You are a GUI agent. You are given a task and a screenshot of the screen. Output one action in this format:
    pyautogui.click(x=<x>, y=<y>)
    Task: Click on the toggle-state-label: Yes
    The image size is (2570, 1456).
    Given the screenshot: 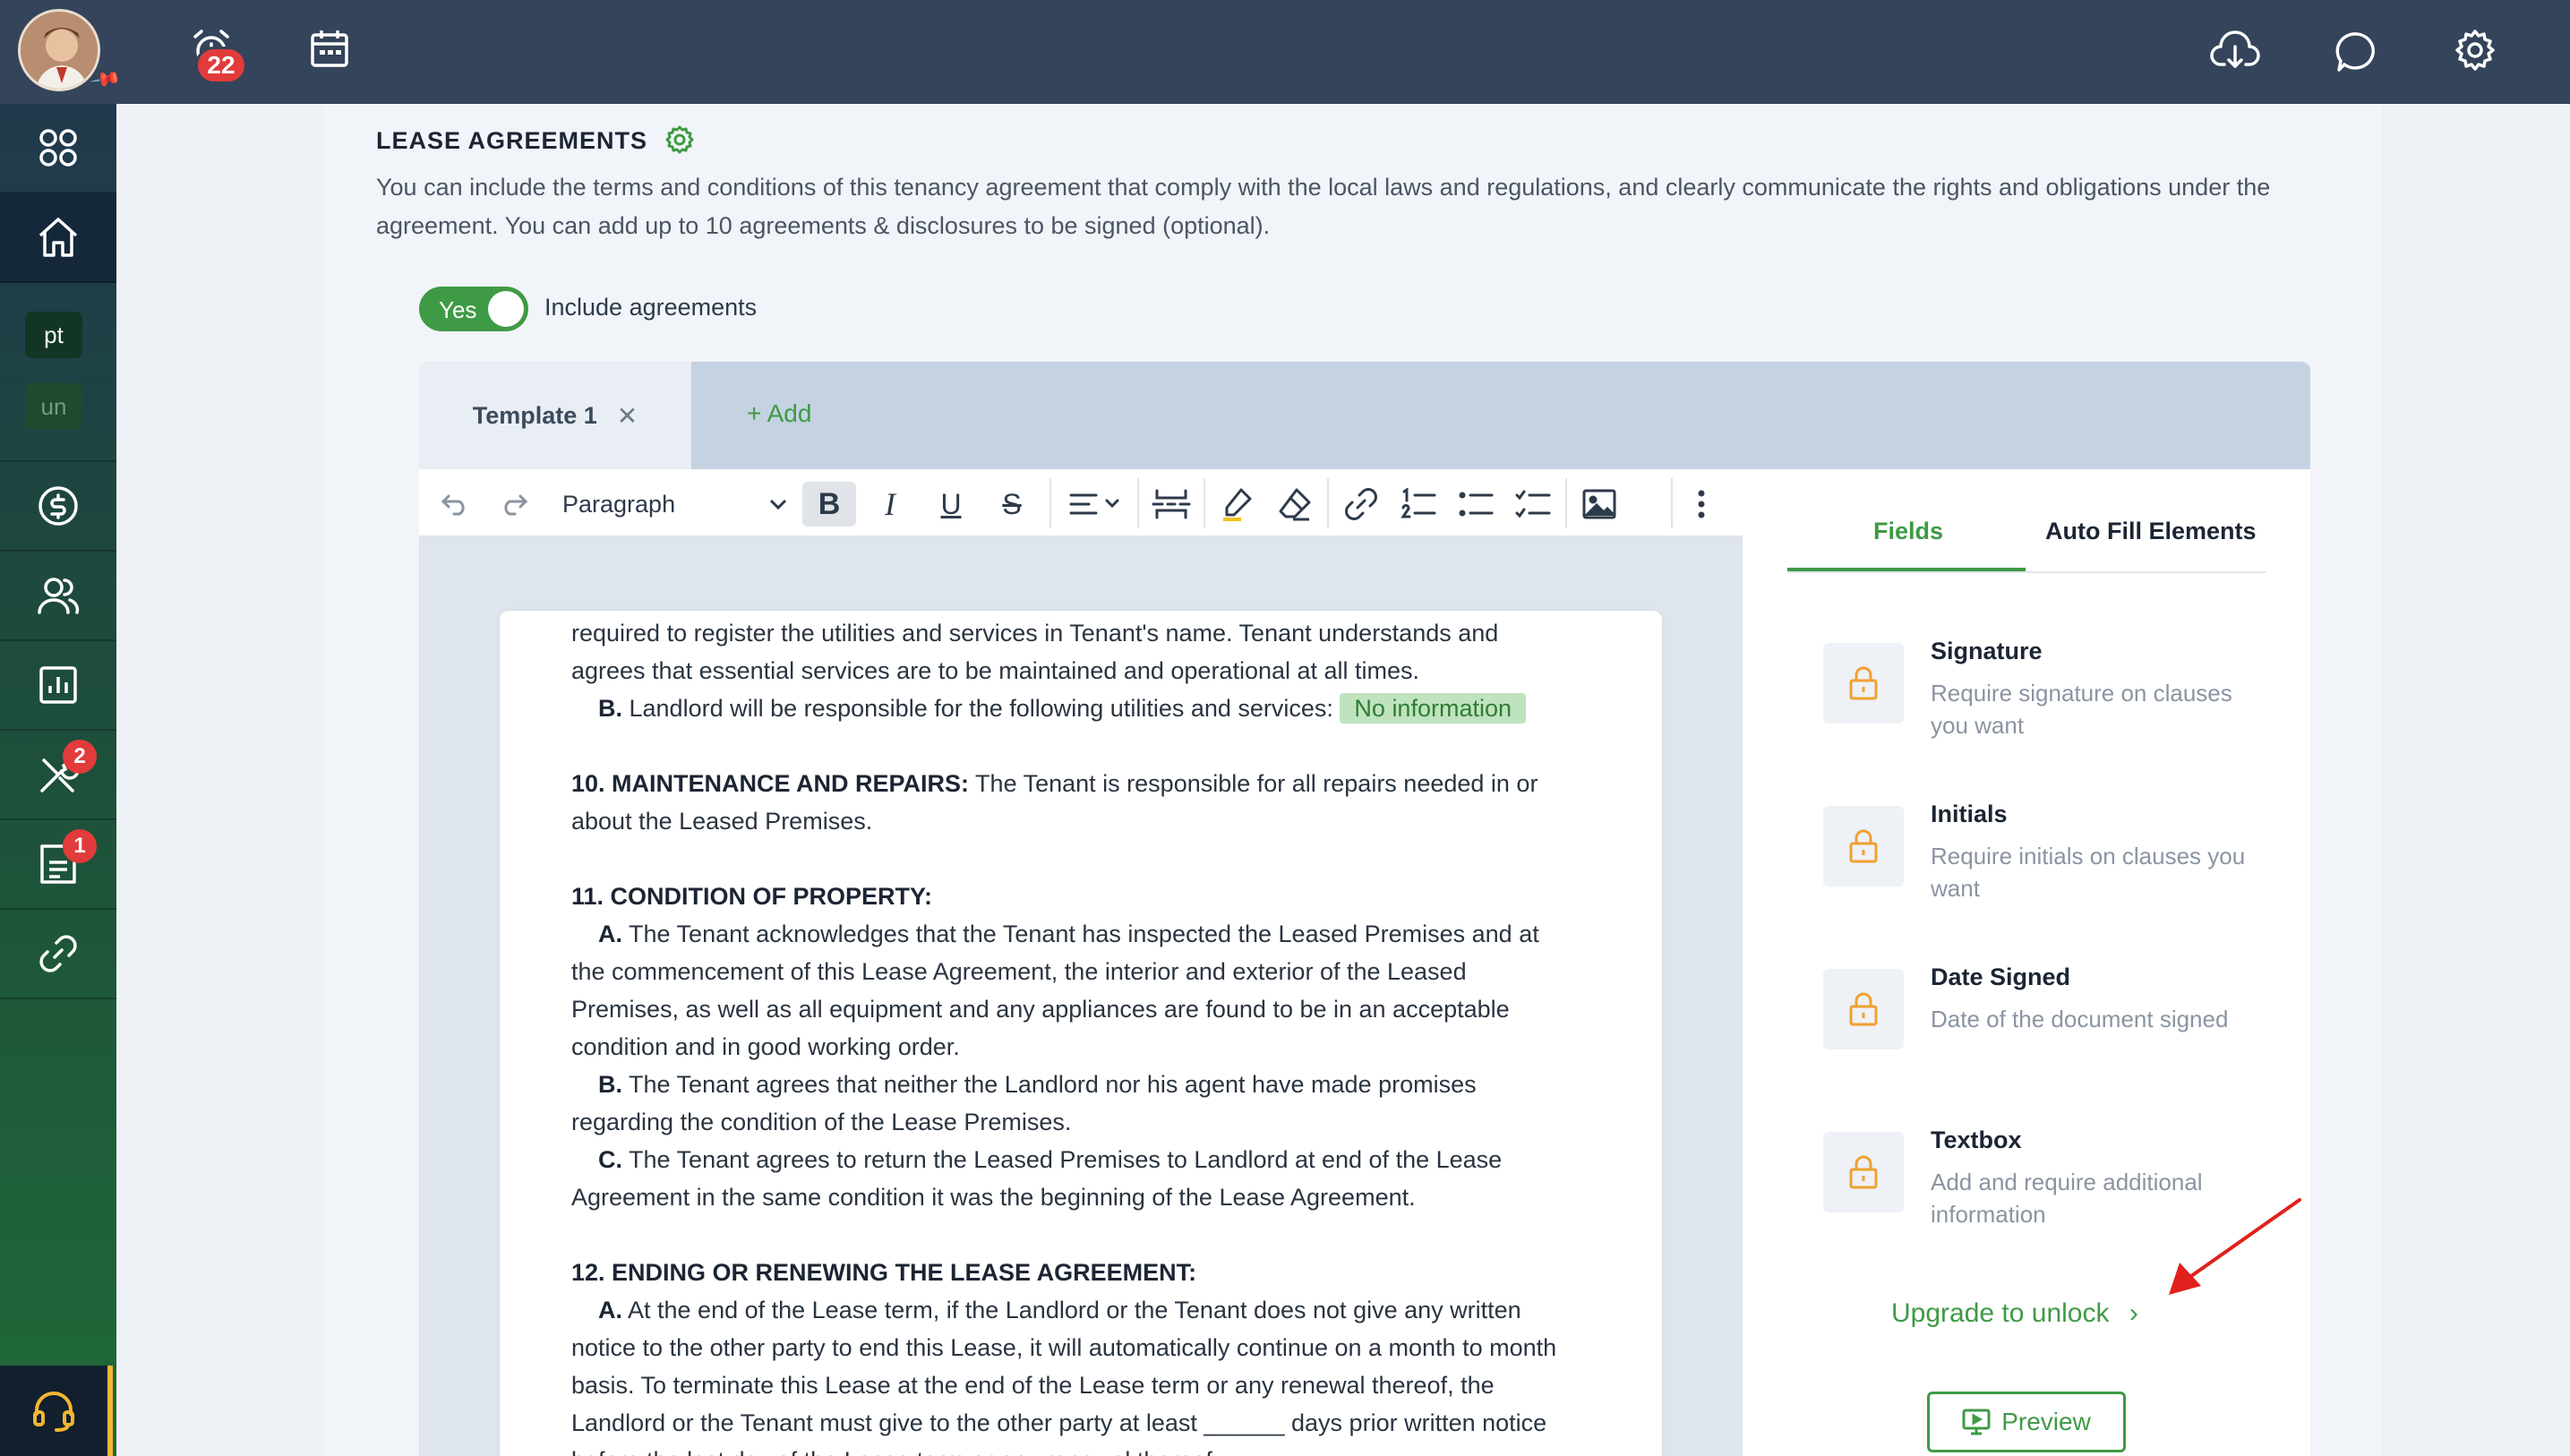 What is the action you would take?
    pyautogui.click(x=458, y=309)
    